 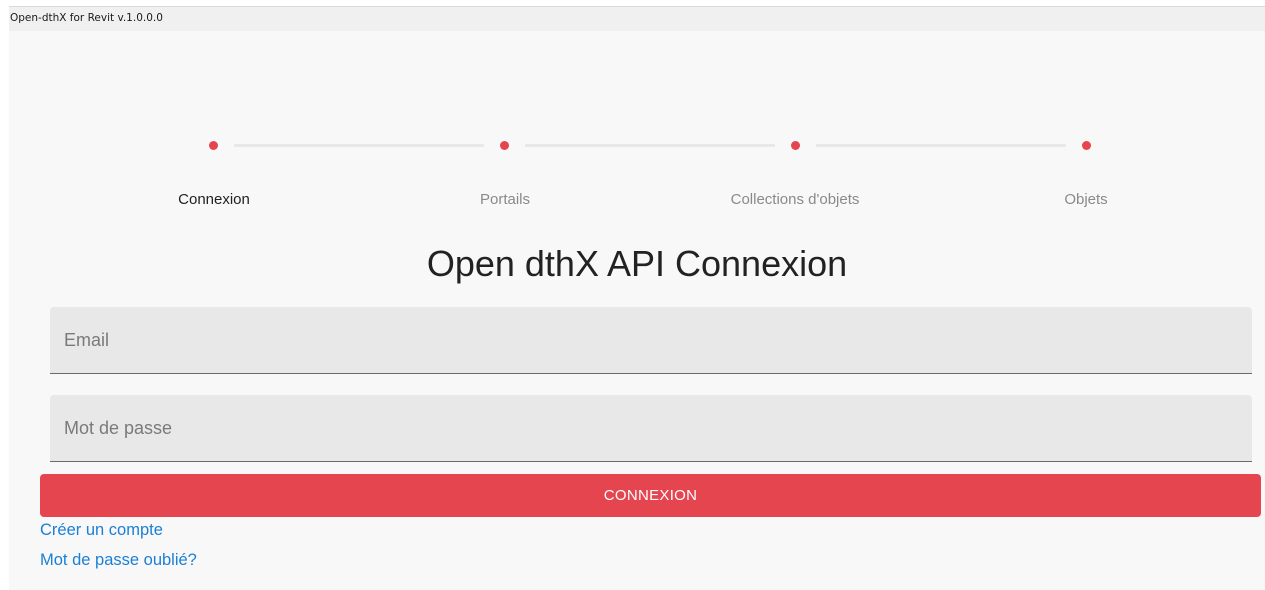 I want to click on step-label-portails: Portails, so click(x=505, y=199).